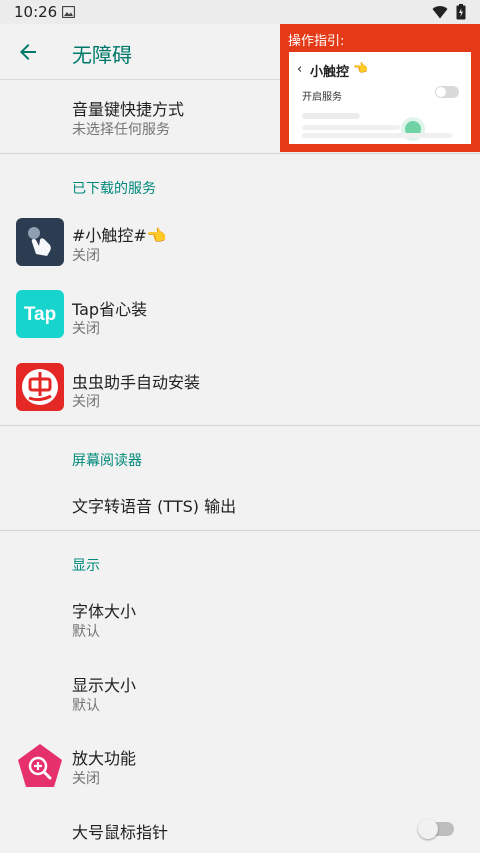 This screenshot has width=480, height=853. I want to click on item-title: 文字转语音 (TTS) 输出, so click(154, 506).